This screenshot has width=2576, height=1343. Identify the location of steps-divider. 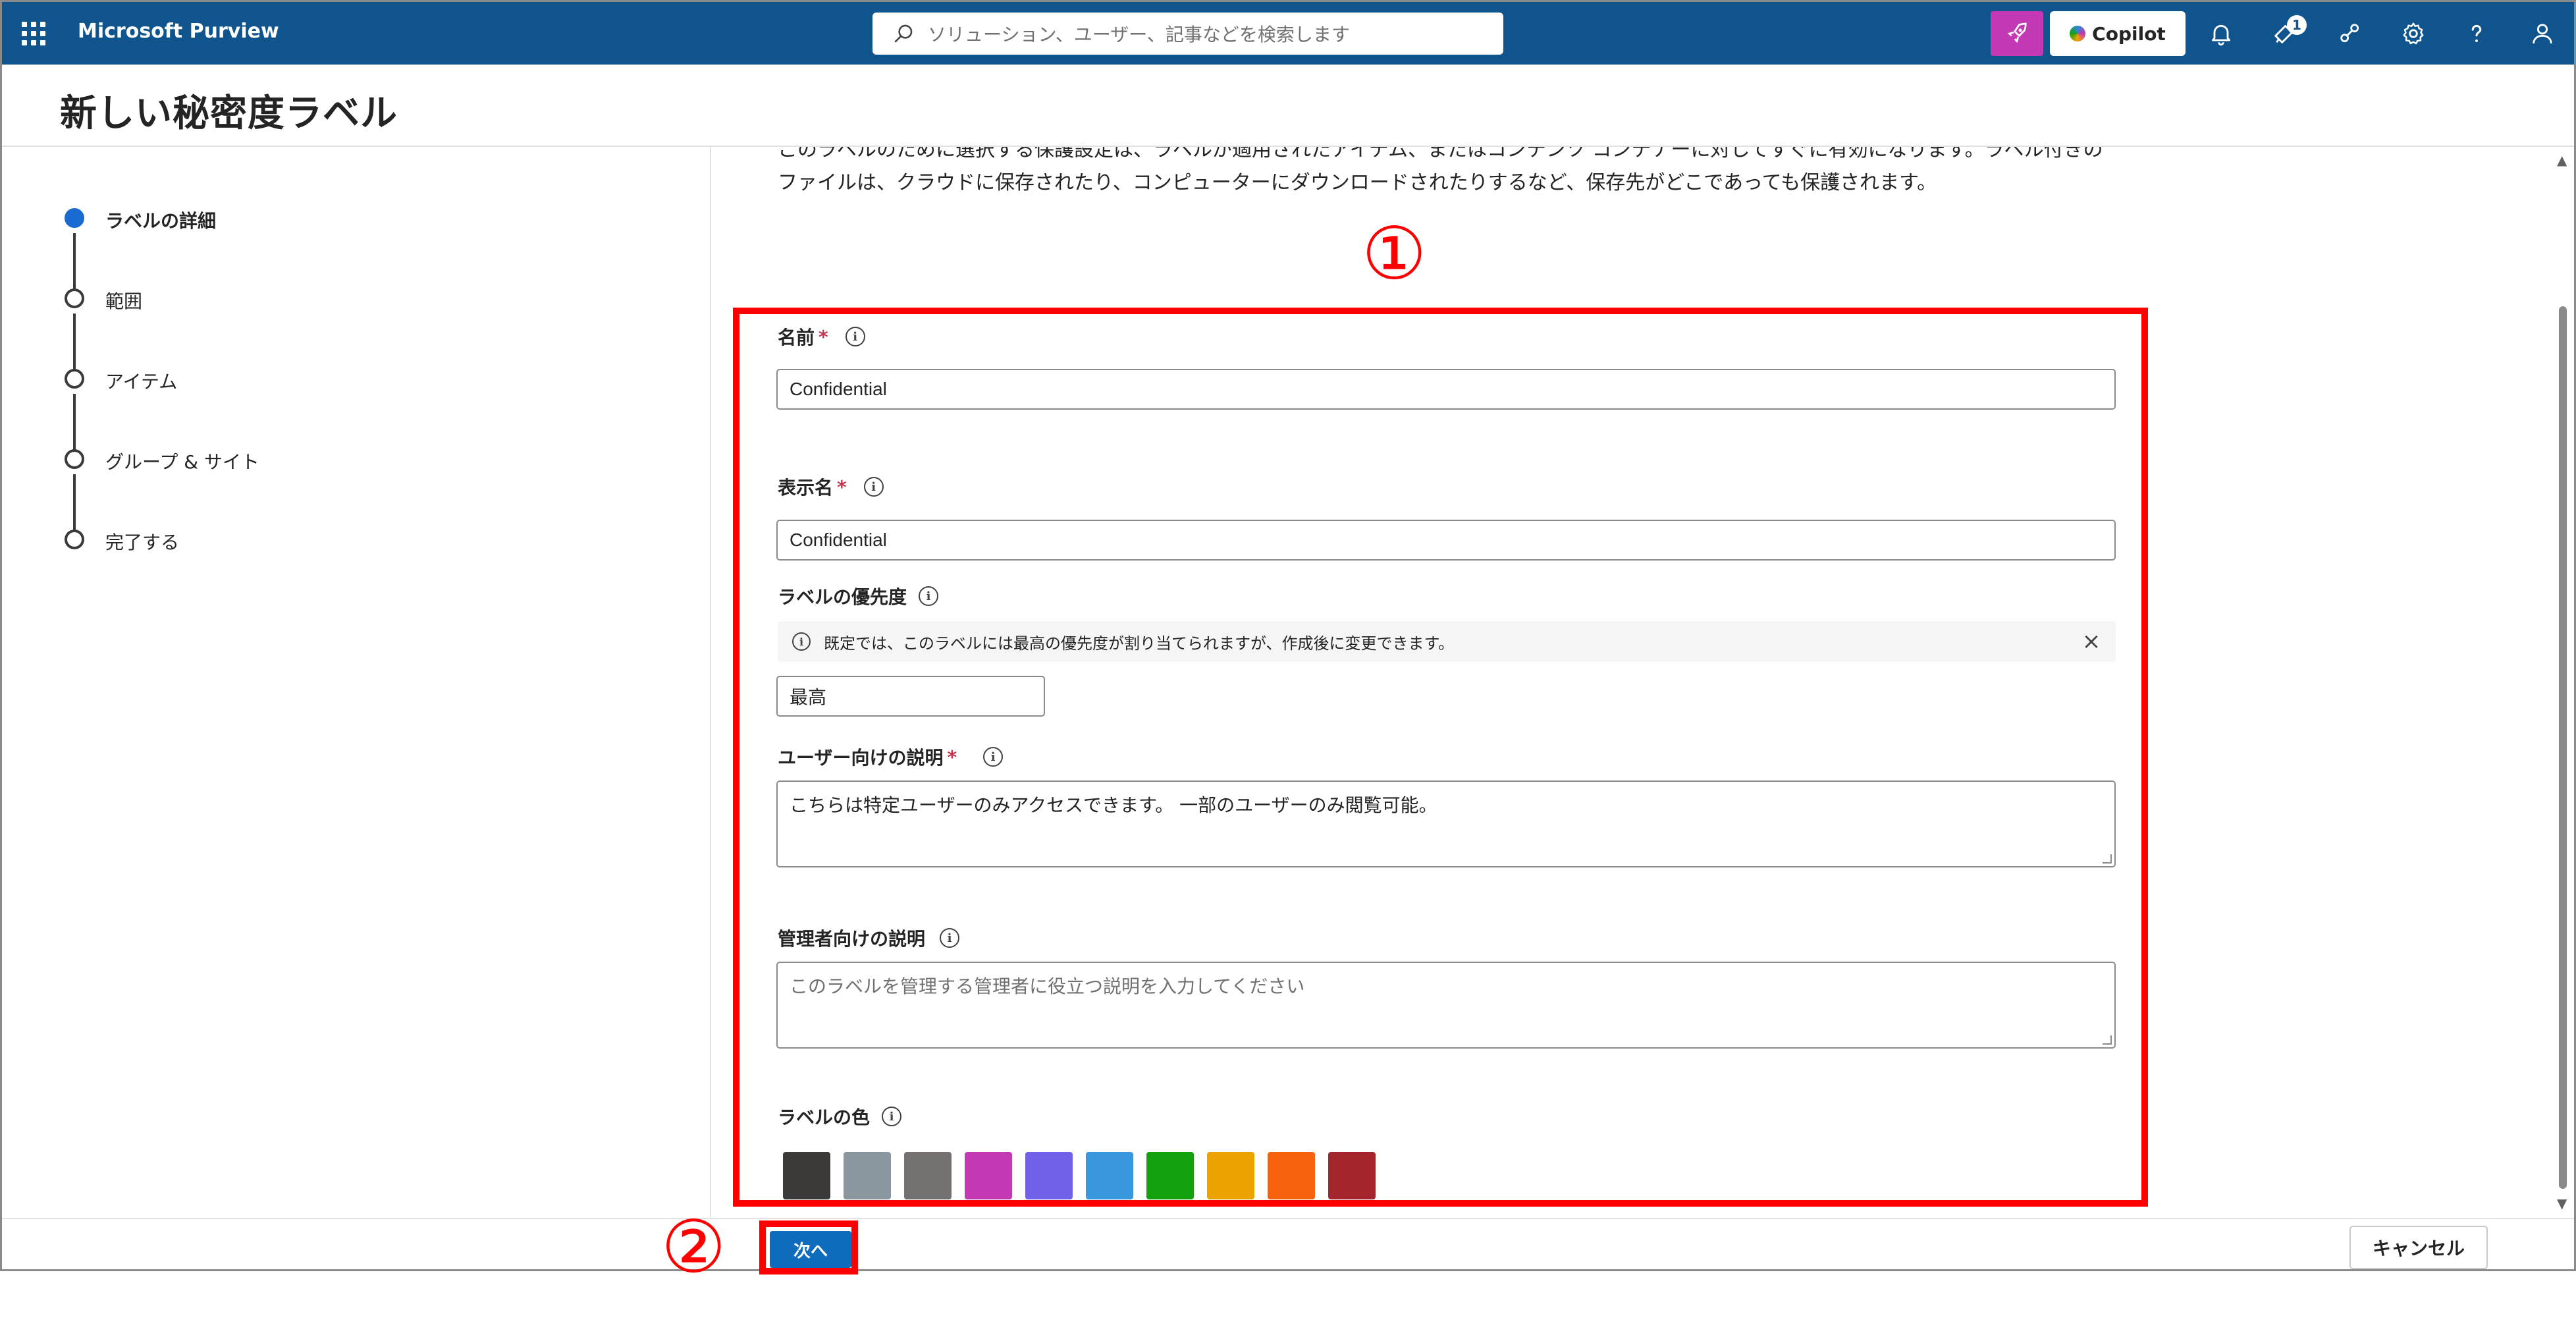
(710, 682).